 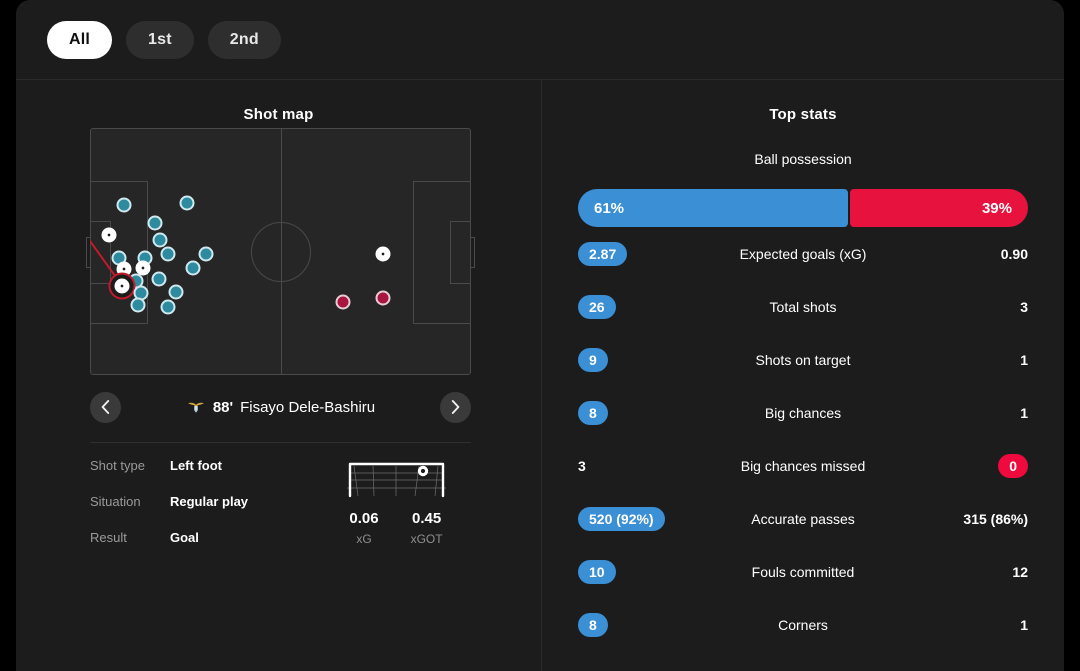 I want to click on stat-home-value: 2.87, so click(x=603, y=253).